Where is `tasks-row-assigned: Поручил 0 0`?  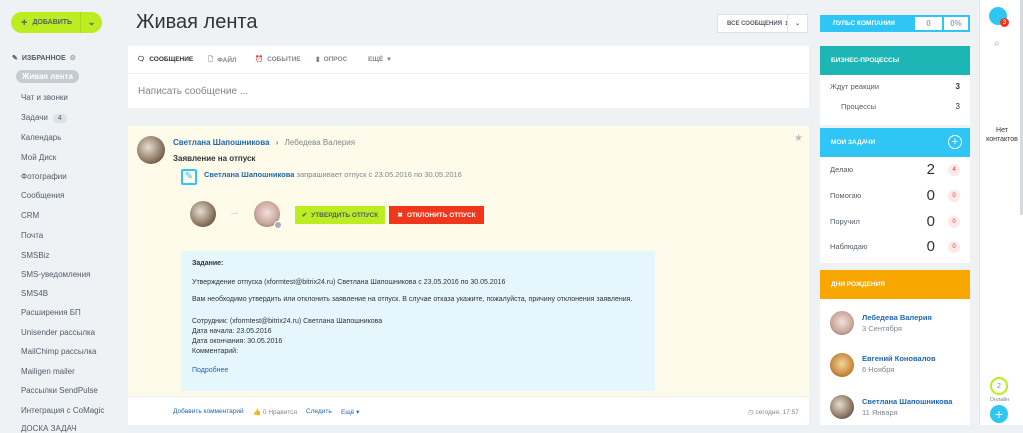 tasks-row-assigned: Поручил 0 0 is located at coordinates (895, 221).